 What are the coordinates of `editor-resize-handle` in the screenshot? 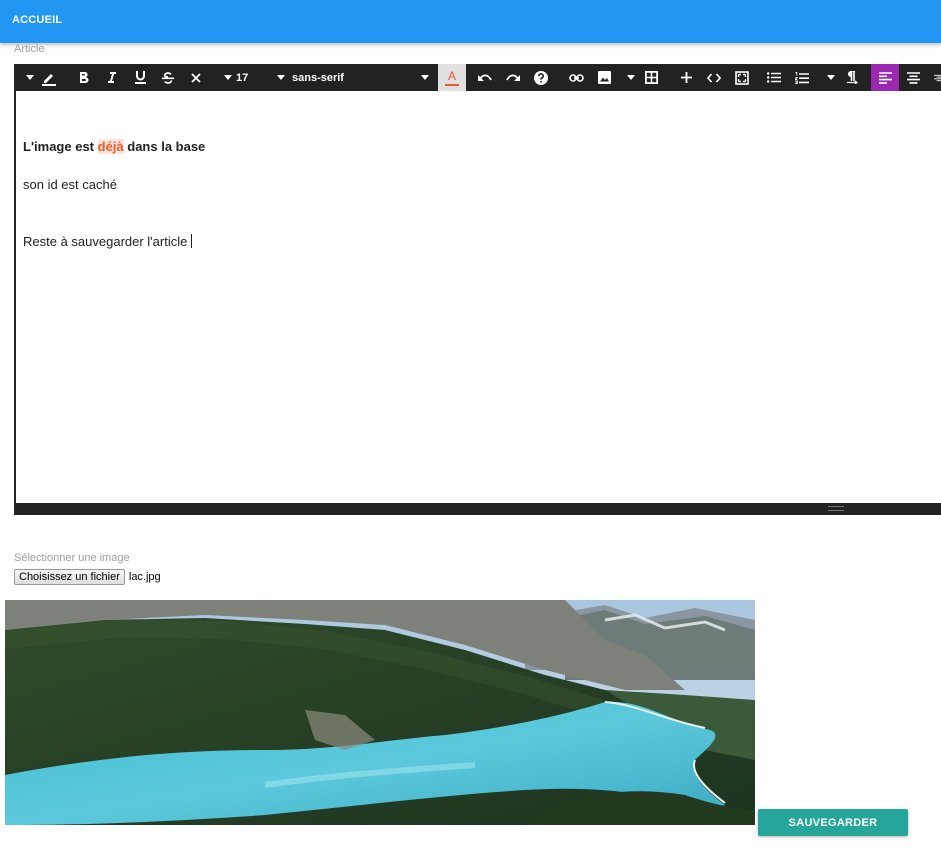 It's located at (477, 509).